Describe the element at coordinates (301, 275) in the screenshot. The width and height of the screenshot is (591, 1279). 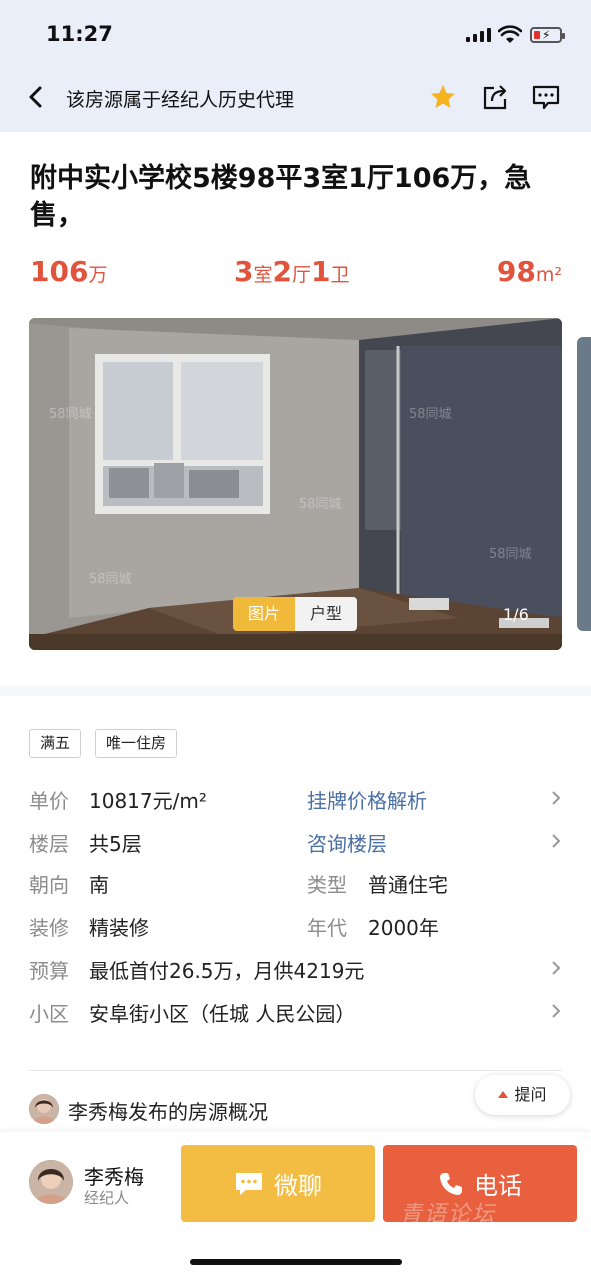
I see `halls-unit: 厅` at that location.